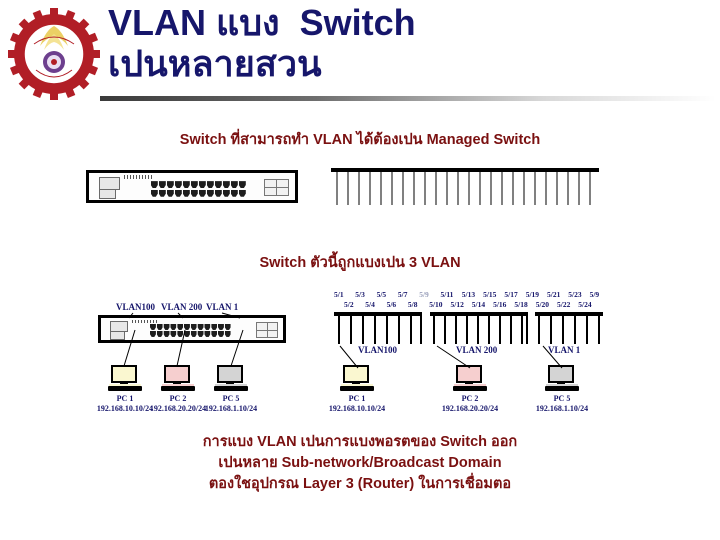 This screenshot has width=720, height=540. Describe the element at coordinates (276, 187) in the screenshot. I see `switch-gbic-slot` at that location.